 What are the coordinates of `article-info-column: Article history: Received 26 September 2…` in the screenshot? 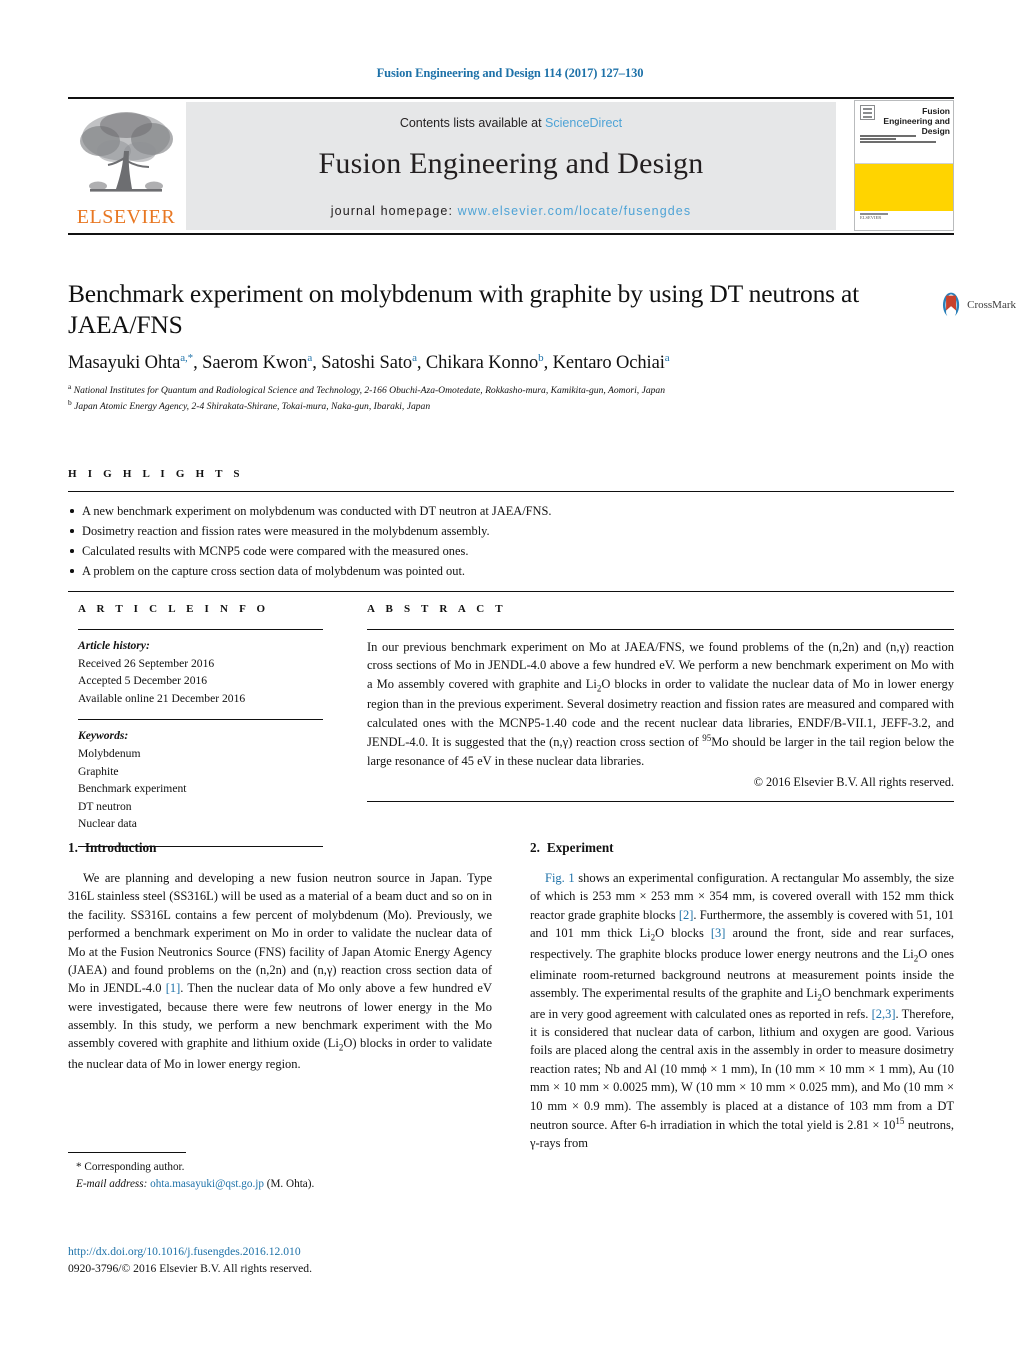 It's located at (200, 738).